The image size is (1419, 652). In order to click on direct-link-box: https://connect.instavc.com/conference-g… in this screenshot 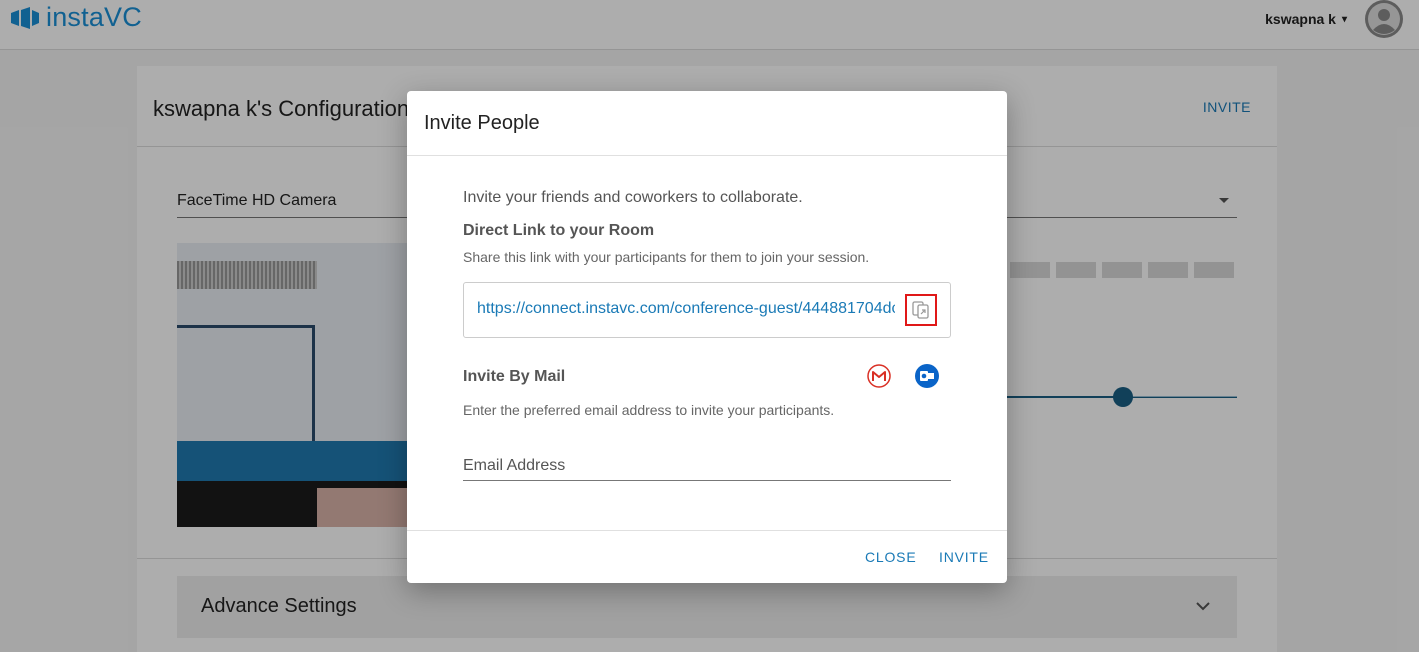, I will do `click(707, 310)`.